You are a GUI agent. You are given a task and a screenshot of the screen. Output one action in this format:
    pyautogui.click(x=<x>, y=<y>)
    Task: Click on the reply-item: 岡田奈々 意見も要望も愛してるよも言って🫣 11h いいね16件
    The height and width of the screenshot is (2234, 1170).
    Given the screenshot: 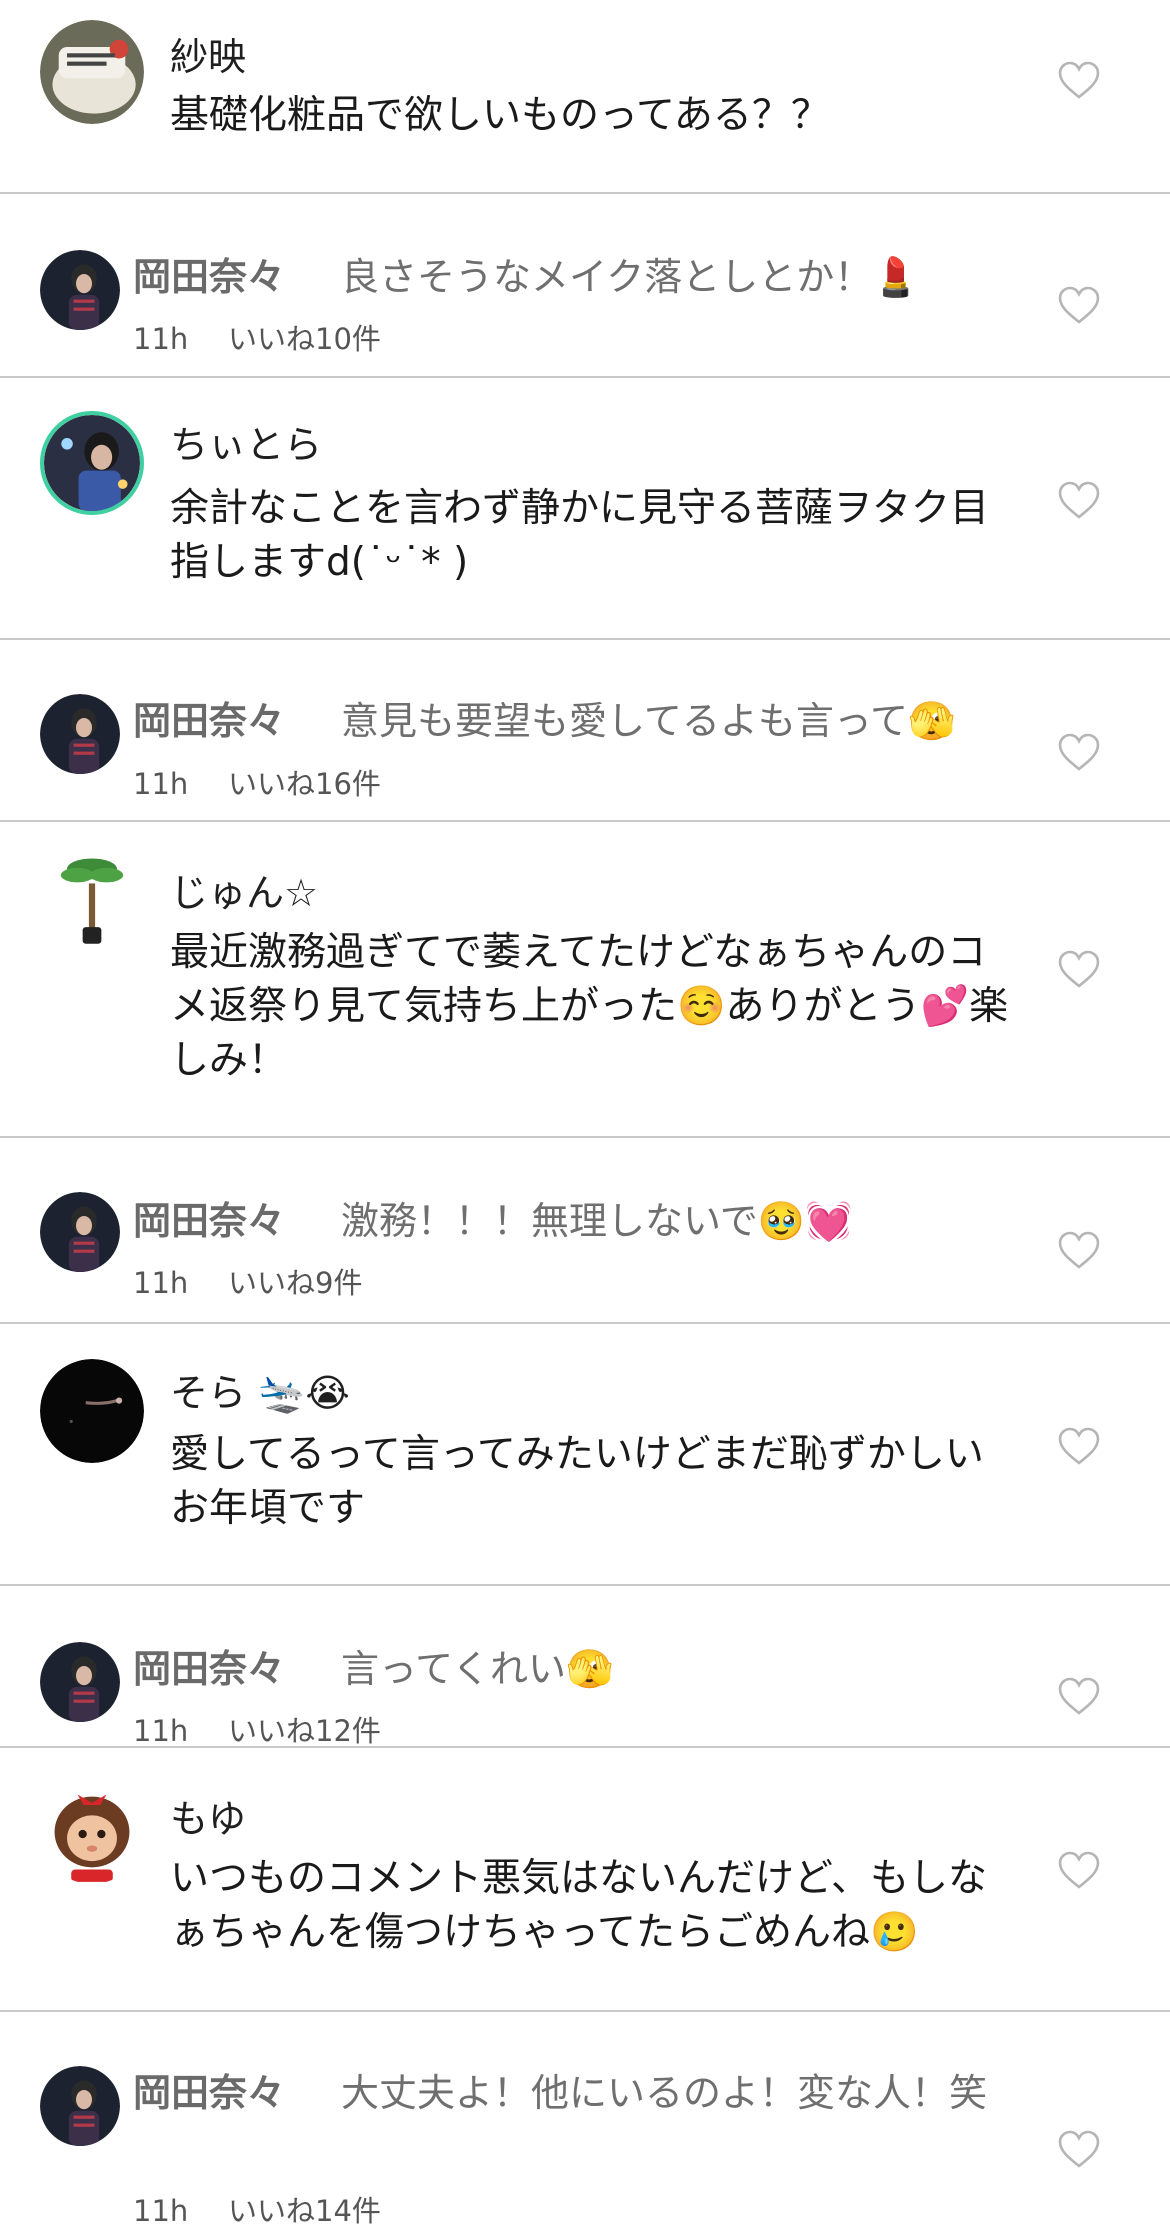 What is the action you would take?
    pyautogui.click(x=585, y=730)
    